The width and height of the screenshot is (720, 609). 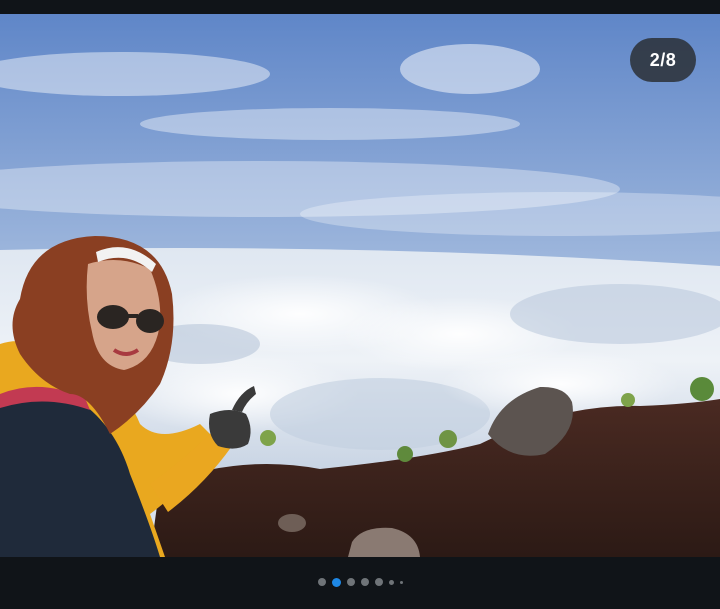 I want to click on image-counter: 2/8, so click(x=663, y=60).